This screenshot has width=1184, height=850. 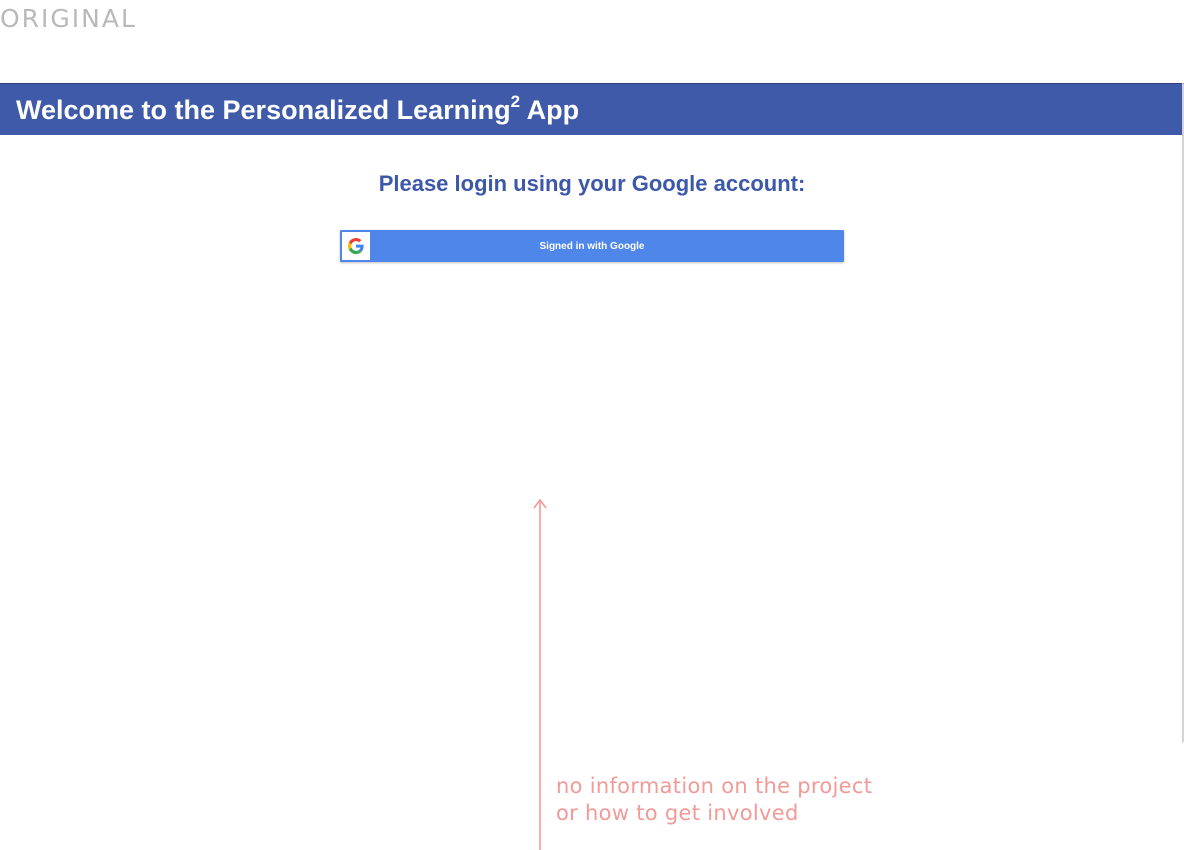 I want to click on google-g-icon, so click(x=356, y=246).